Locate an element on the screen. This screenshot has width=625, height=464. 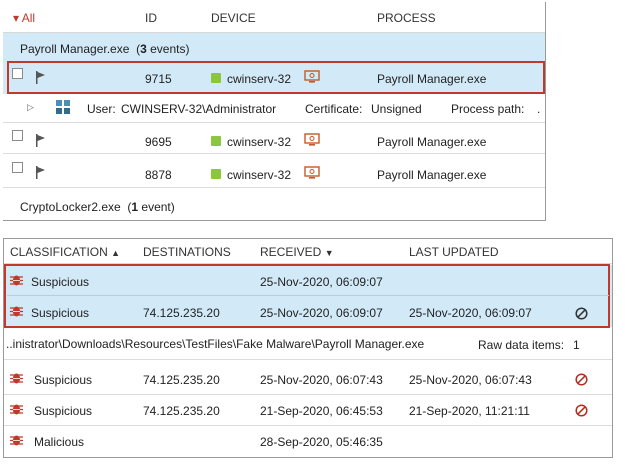
received-time: 21-Sep-2020, 06:45:53 is located at coordinates (321, 411).